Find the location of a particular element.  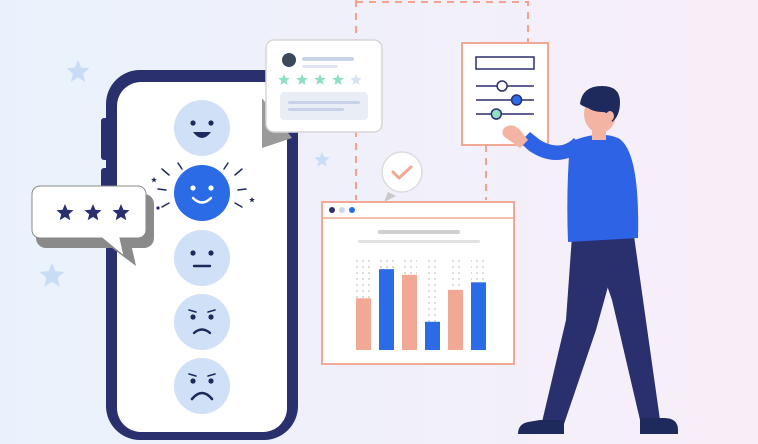

review-name-line is located at coordinates (328, 59).